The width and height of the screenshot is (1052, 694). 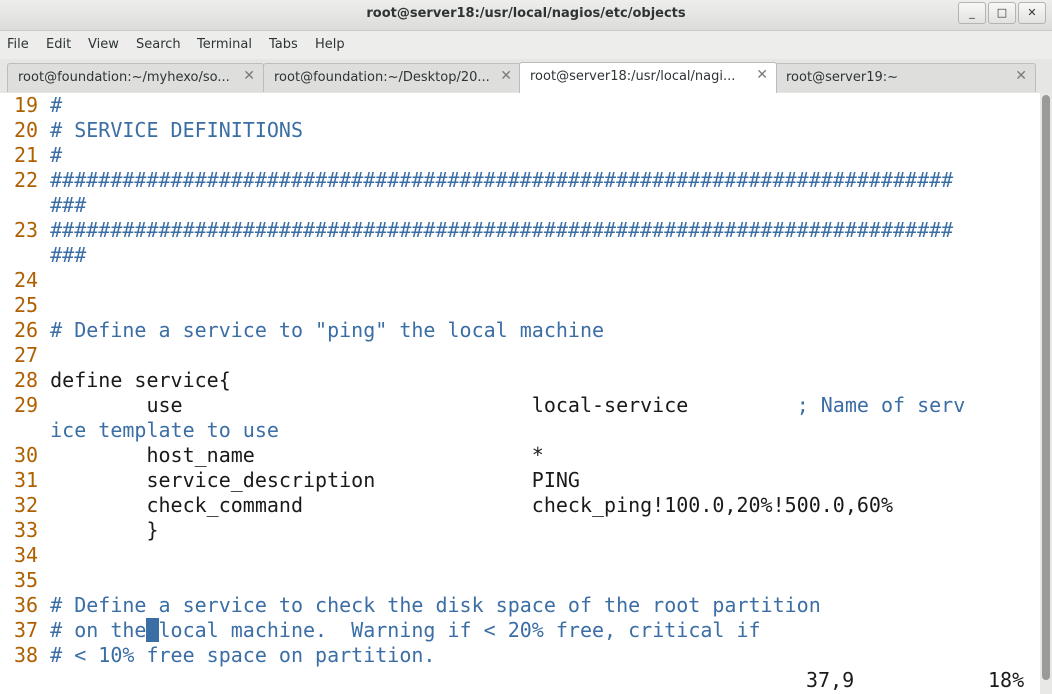 I want to click on tab-server18: root@server18:/usr/local/nagi... ✕, so click(x=648, y=77).